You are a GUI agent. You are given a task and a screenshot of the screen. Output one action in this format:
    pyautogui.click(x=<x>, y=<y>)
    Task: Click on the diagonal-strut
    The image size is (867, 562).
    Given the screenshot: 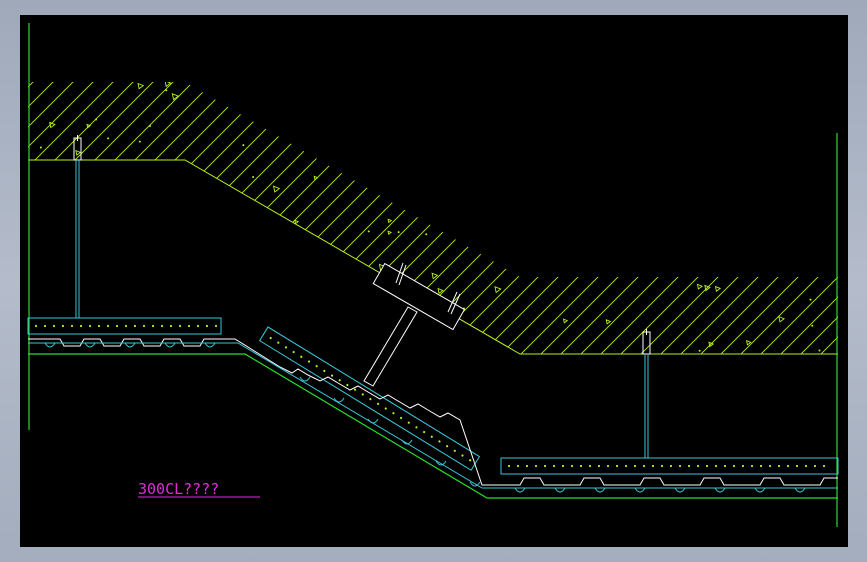 What is the action you would take?
    pyautogui.click(x=414, y=324)
    